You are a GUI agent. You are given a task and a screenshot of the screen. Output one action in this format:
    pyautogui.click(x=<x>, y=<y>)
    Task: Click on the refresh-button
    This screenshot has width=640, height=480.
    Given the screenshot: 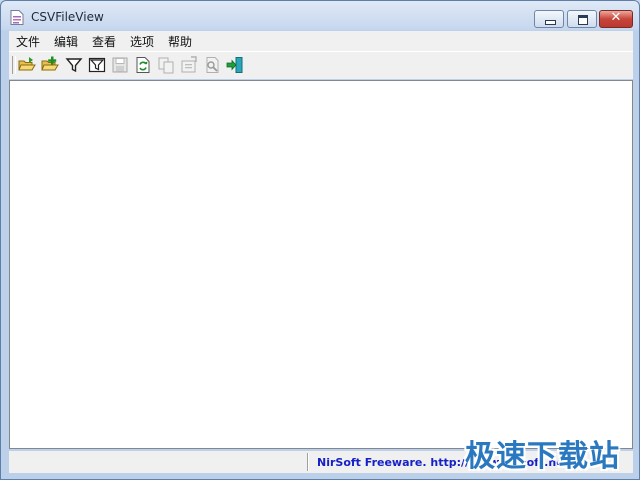 What is the action you would take?
    pyautogui.click(x=143, y=65)
    